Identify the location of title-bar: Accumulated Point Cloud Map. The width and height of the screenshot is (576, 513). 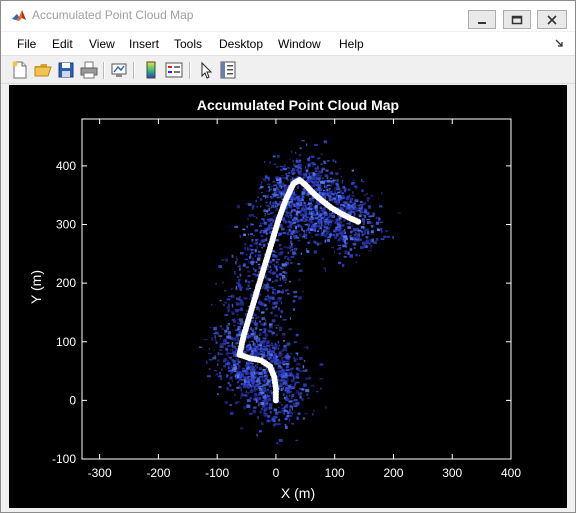
(288, 16).